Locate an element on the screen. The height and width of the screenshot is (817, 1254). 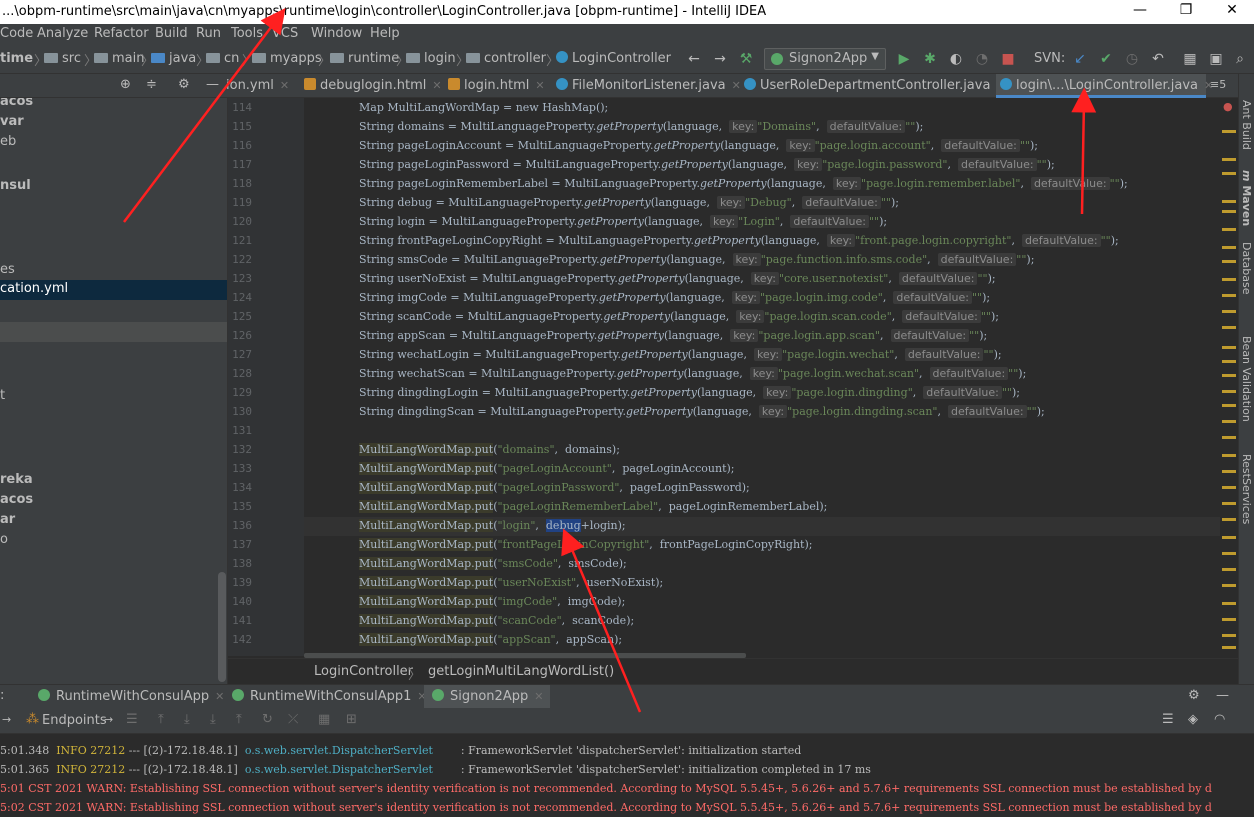
breadcrumb-project: time is located at coordinates (16, 58).